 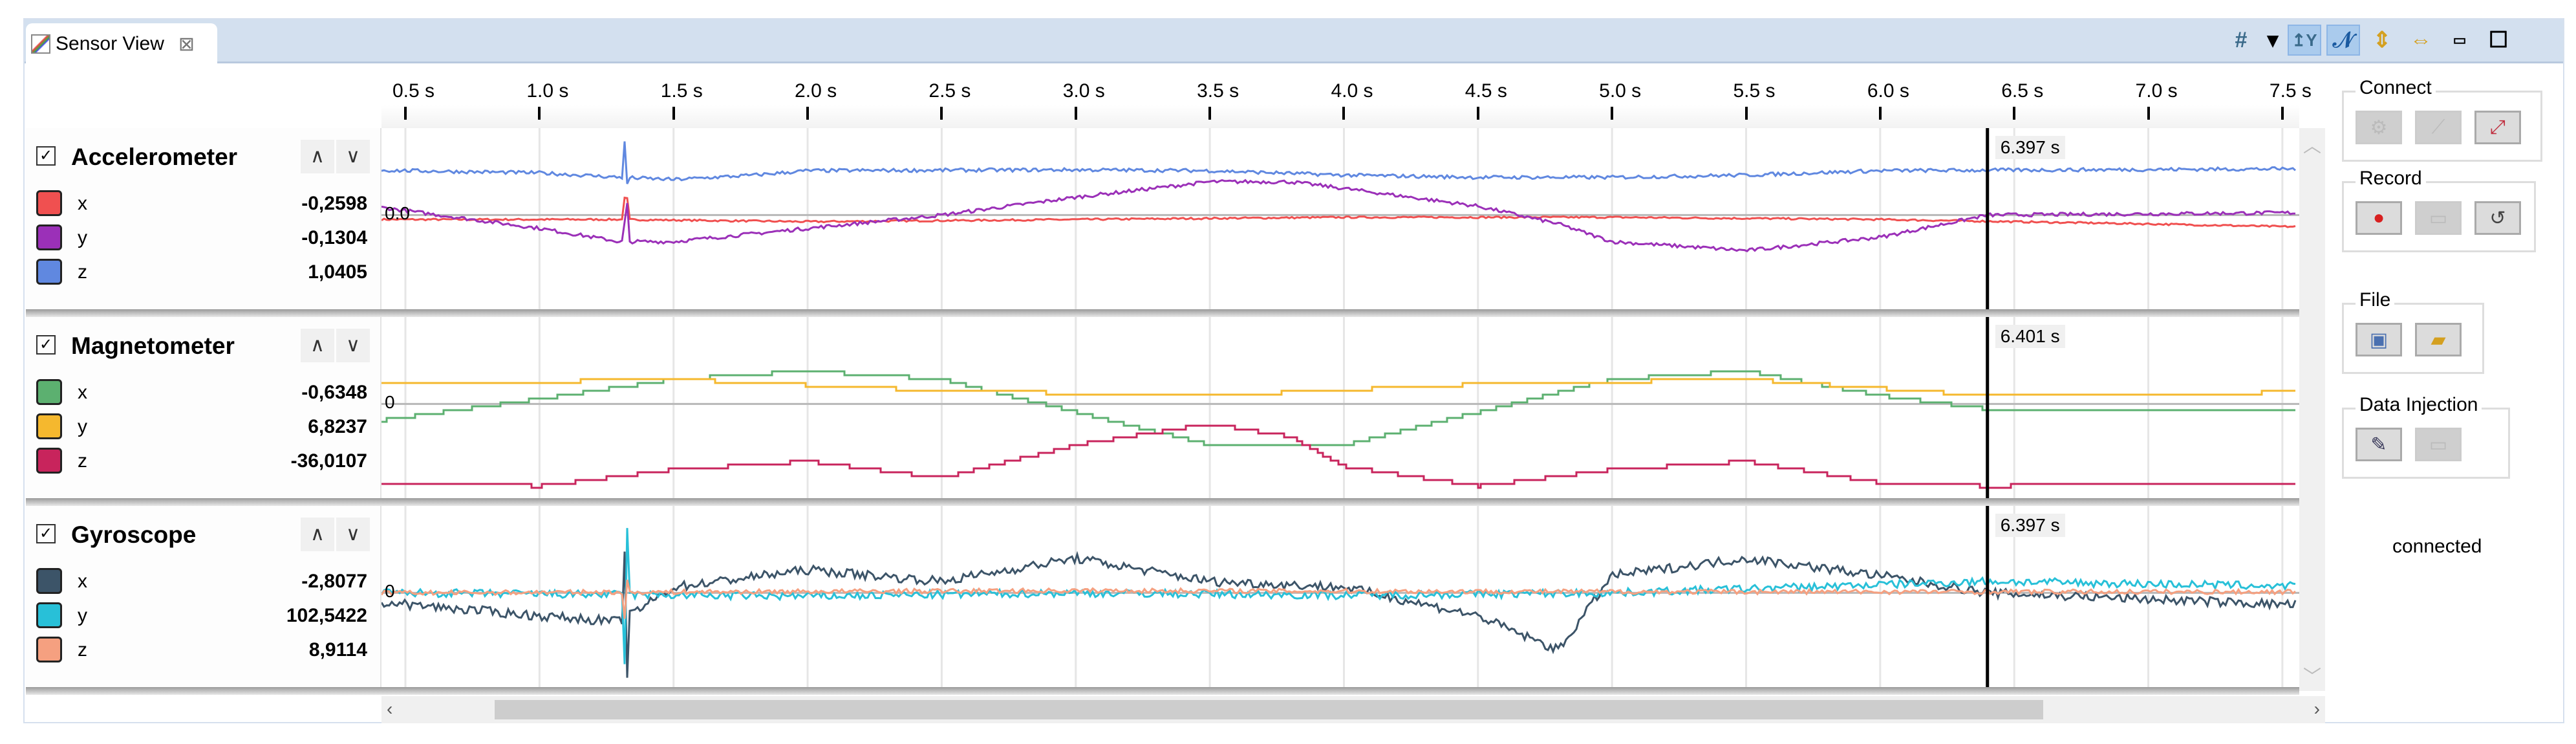 What do you see at coordinates (2421, 40) in the screenshot?
I see `fit-horizontal-icon: ⇔` at bounding box center [2421, 40].